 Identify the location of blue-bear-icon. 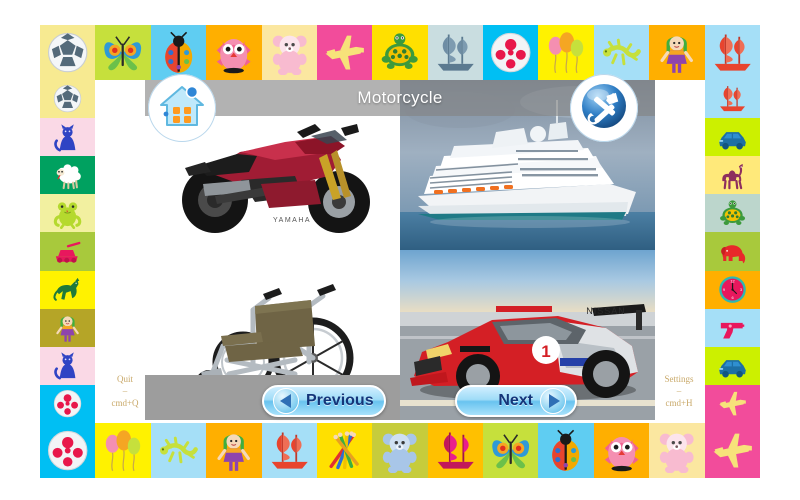
(399, 450).